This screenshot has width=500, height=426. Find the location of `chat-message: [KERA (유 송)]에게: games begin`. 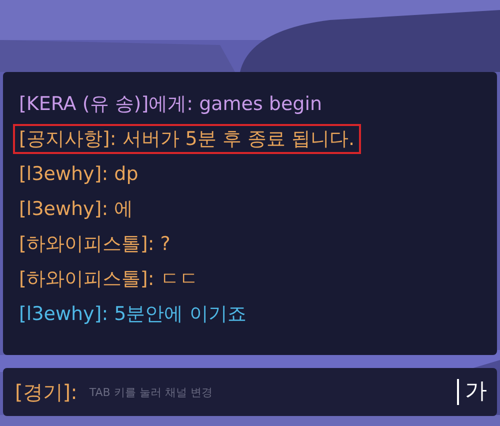

chat-message: [KERA (유 송)]에게: games begin is located at coordinates (171, 104).